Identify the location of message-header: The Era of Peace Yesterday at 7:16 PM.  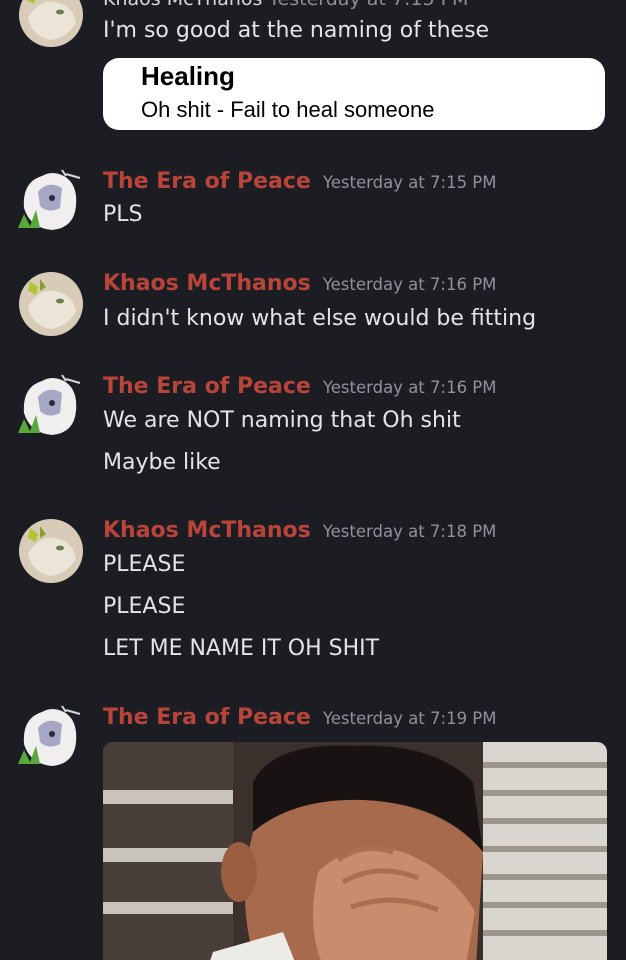
(300, 387).